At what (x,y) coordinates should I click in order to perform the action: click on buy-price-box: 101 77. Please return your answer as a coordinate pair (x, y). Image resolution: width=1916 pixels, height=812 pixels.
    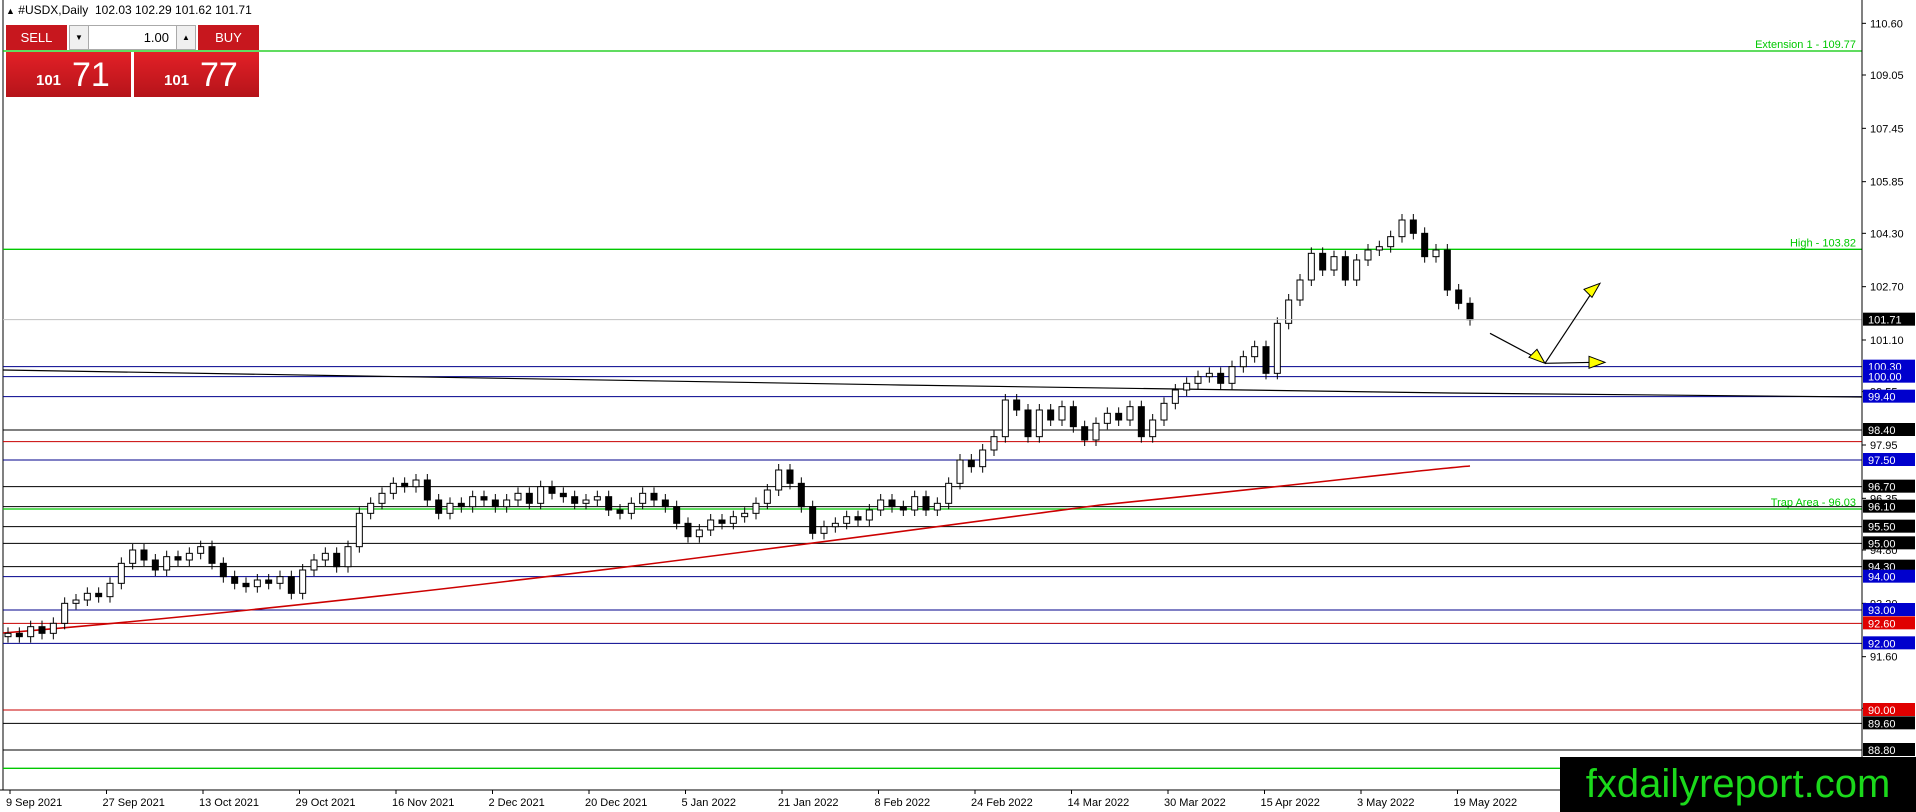
    Looking at the image, I should click on (196, 74).